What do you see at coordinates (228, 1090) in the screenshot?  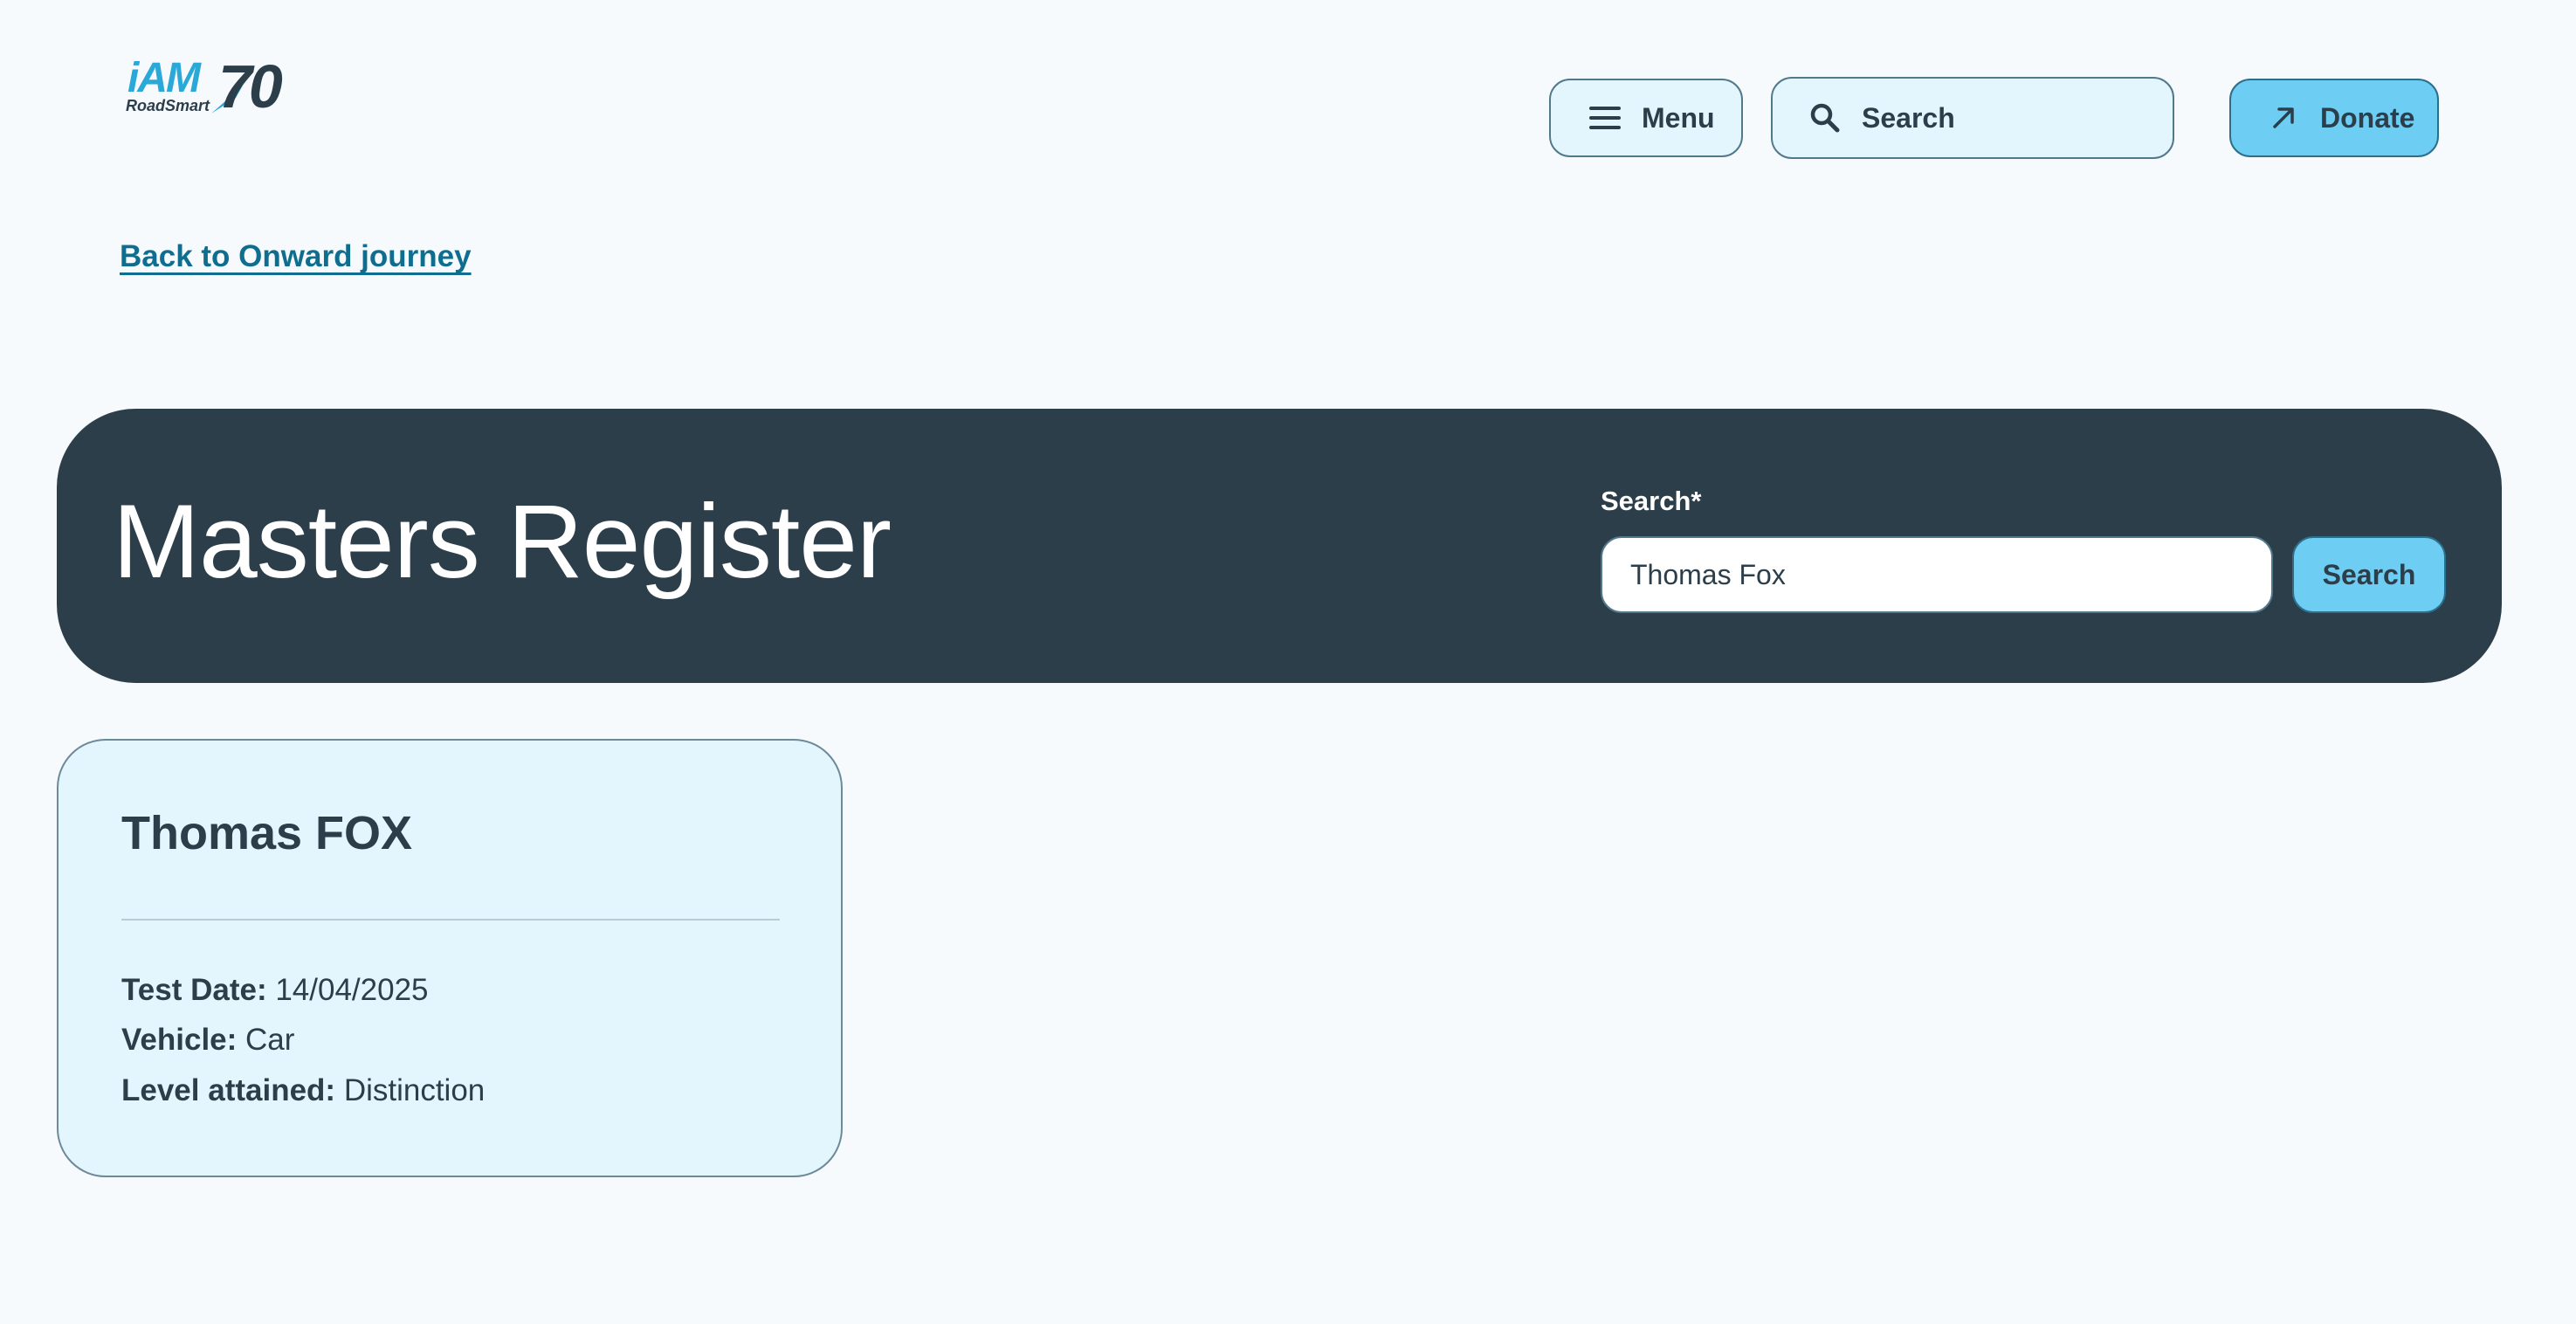 I see `level-attained-label: Level attained:` at bounding box center [228, 1090].